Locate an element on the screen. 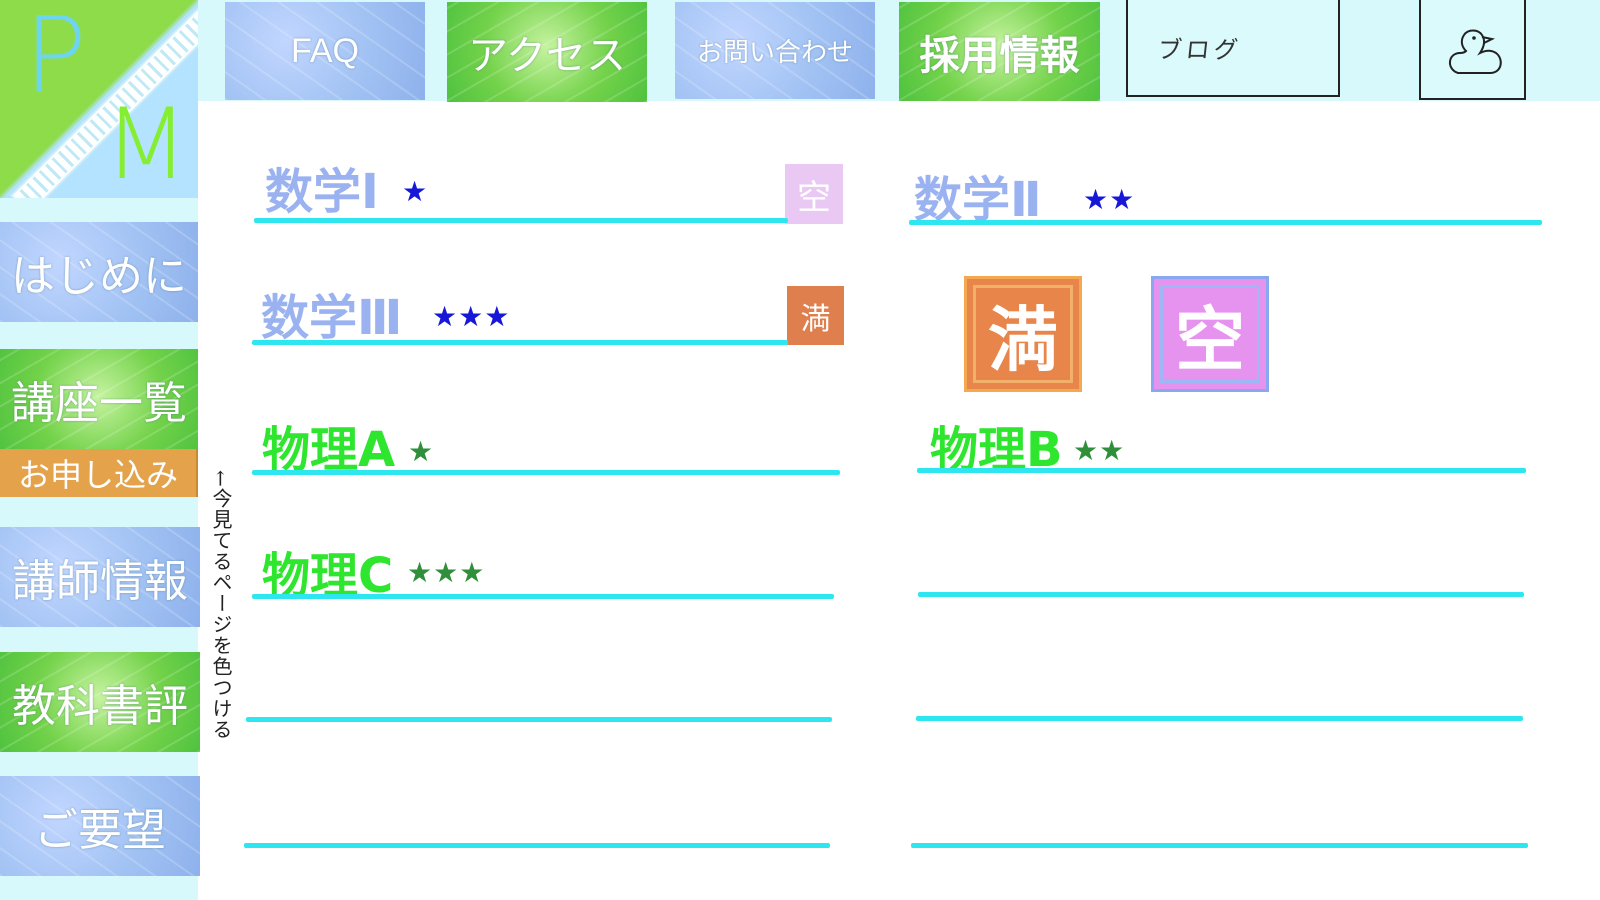 This screenshot has height=900, width=1600. legend-empty-badge: 空 is located at coordinates (1210, 334).